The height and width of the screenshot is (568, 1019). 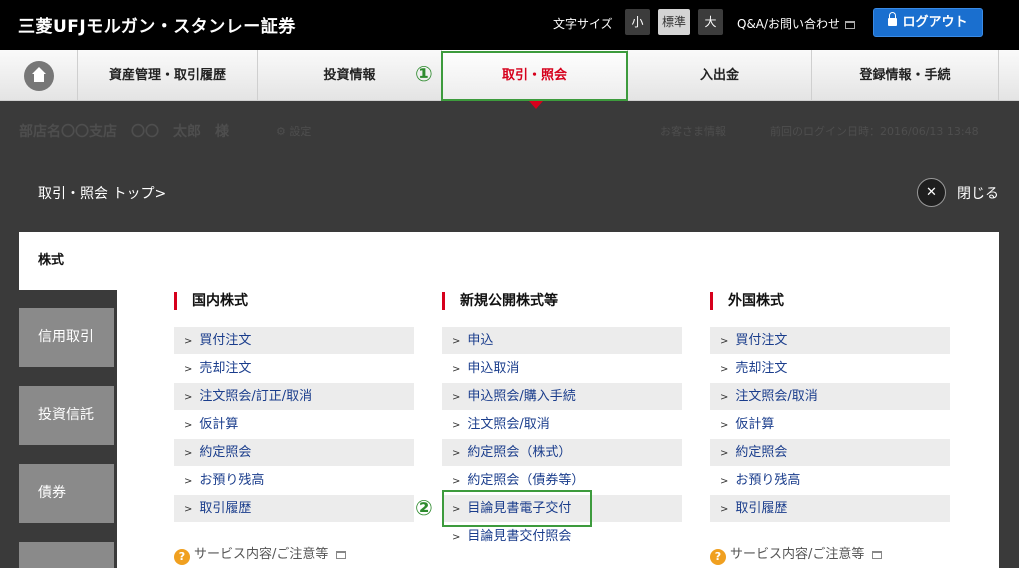 I want to click on brand-logo: 三菱UFJモルガン・スタンレー証券, so click(x=157, y=24).